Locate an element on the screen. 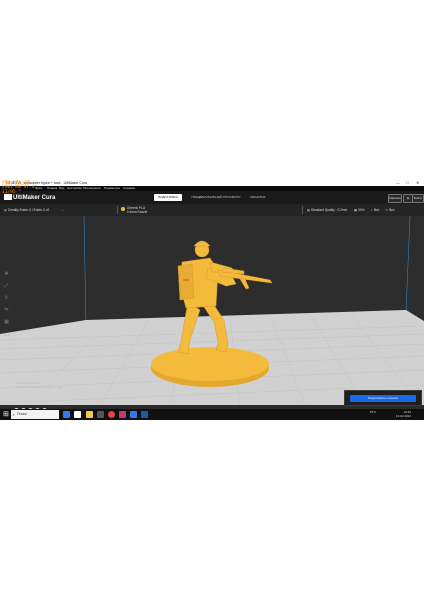 The image size is (424, 600). left-tool-panel: ✥ ⤢ ↻ ⇋ ▦ ⬚ is located at coordinates (6, 307).